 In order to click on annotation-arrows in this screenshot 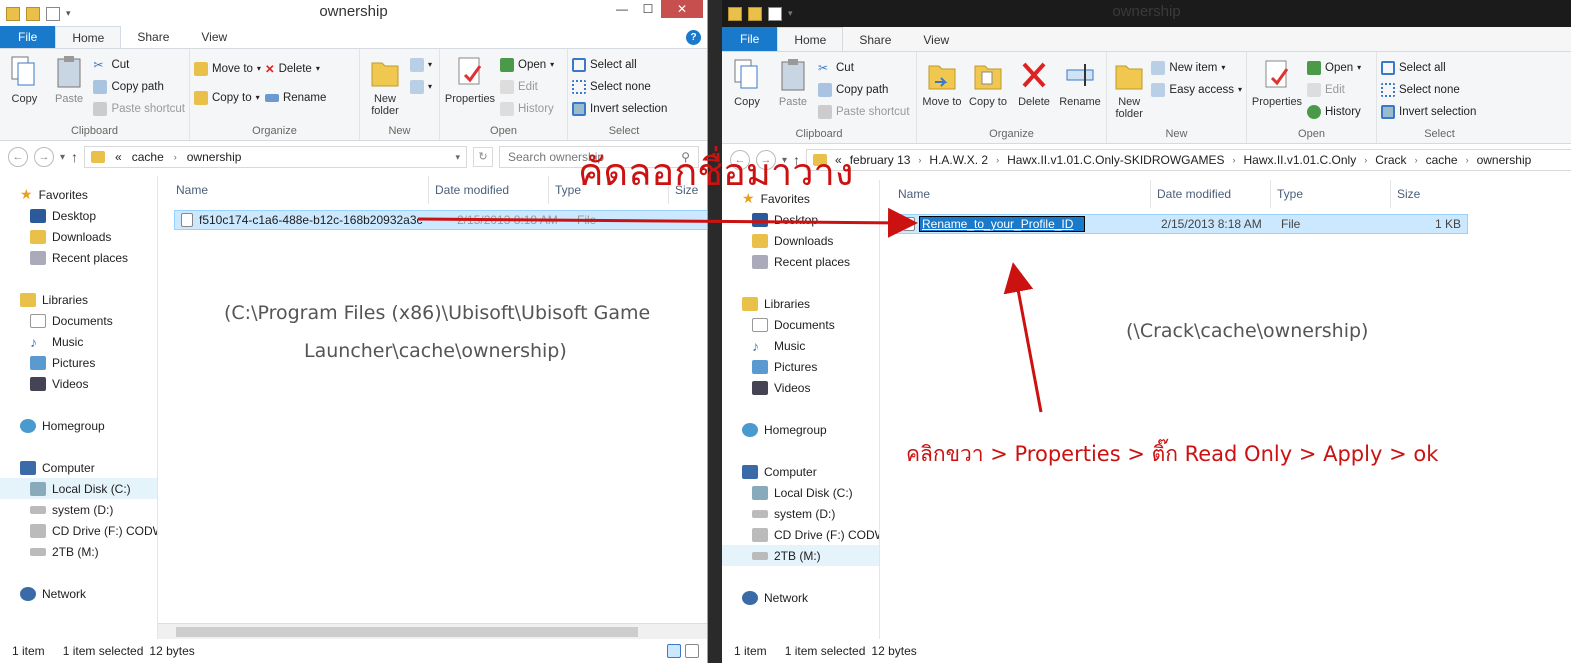, I will do `click(730, 310)`.